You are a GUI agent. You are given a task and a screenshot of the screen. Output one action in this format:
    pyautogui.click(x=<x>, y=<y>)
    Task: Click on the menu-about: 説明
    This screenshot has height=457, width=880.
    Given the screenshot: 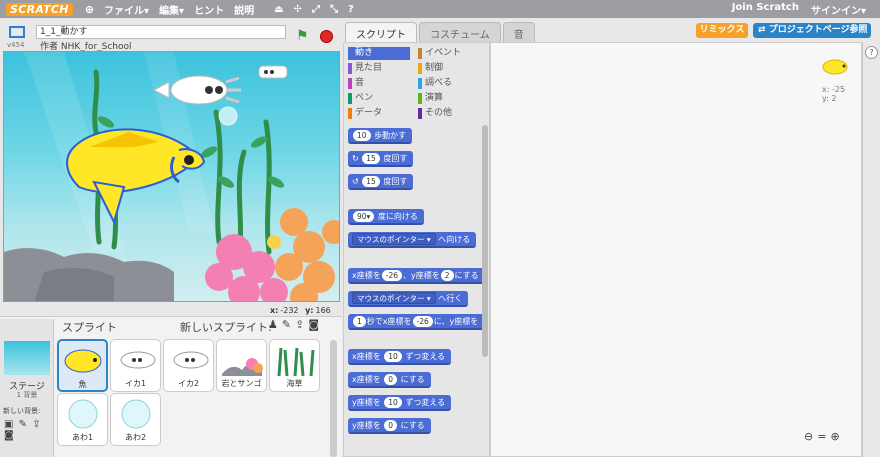 What is the action you would take?
    pyautogui.click(x=244, y=9)
    